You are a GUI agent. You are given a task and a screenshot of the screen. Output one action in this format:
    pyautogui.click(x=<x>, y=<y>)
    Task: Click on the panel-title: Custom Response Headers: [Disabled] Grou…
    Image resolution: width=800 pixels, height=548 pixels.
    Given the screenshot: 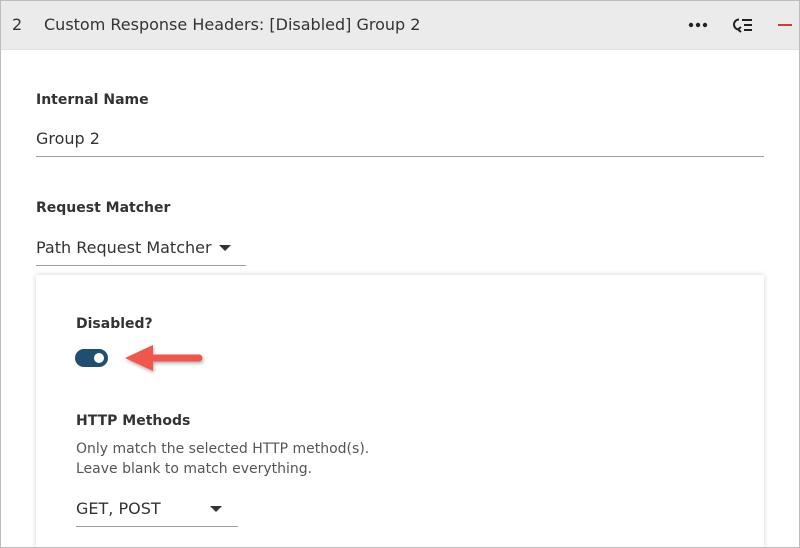 What is the action you would take?
    pyautogui.click(x=232, y=24)
    